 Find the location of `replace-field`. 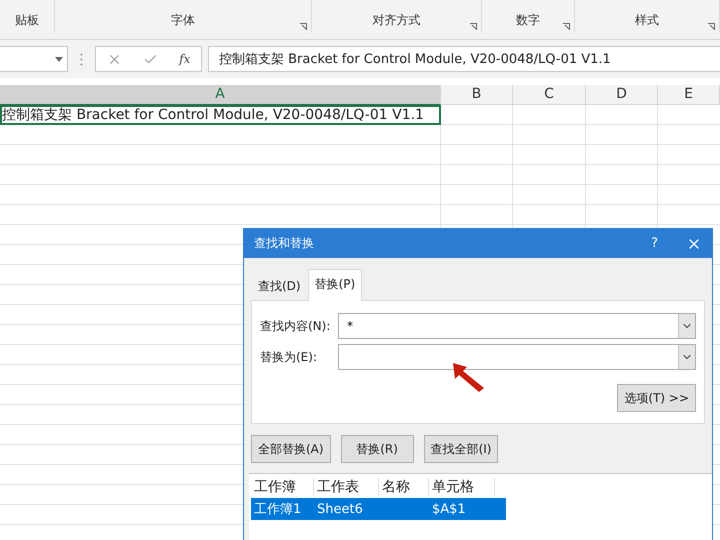

replace-field is located at coordinates (517, 357).